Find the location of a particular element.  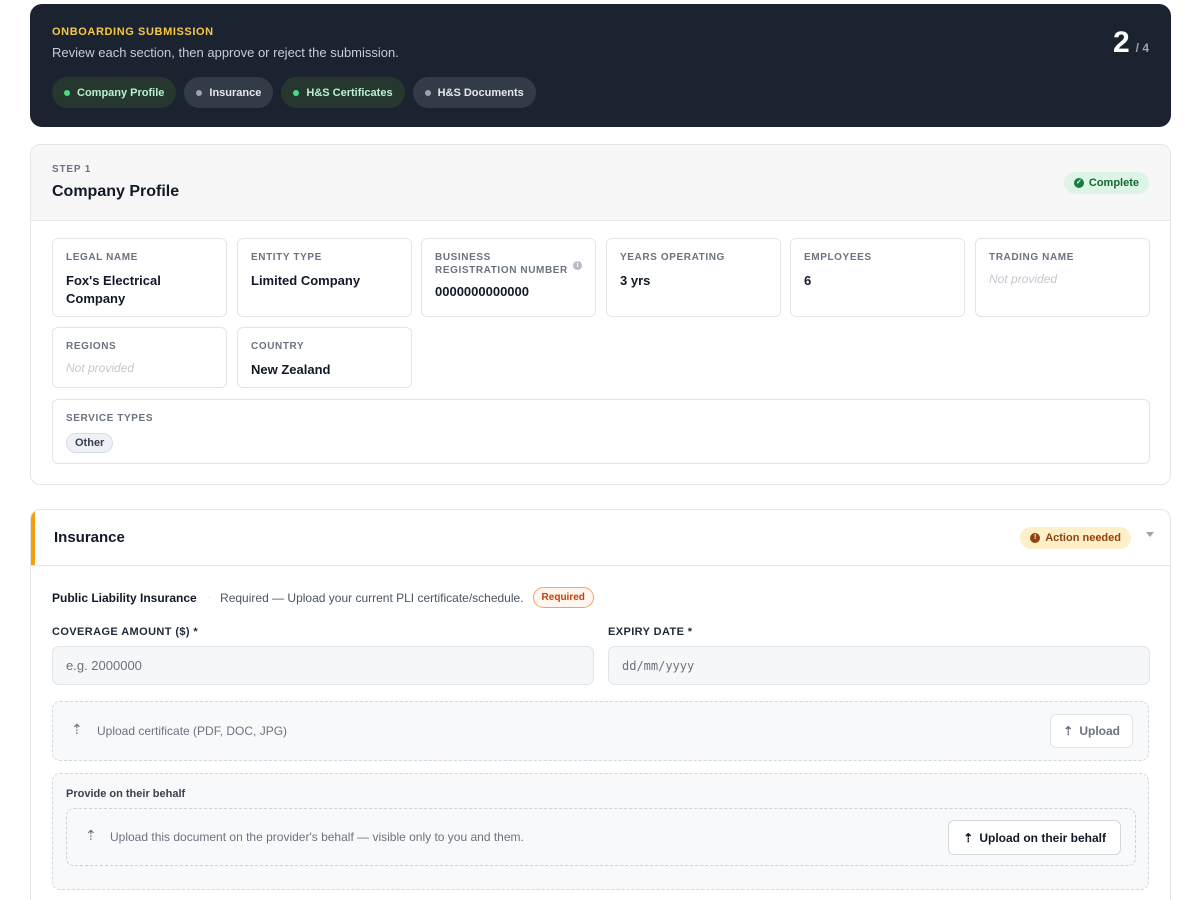

field-label: ENTITY TYPE is located at coordinates (286, 257).